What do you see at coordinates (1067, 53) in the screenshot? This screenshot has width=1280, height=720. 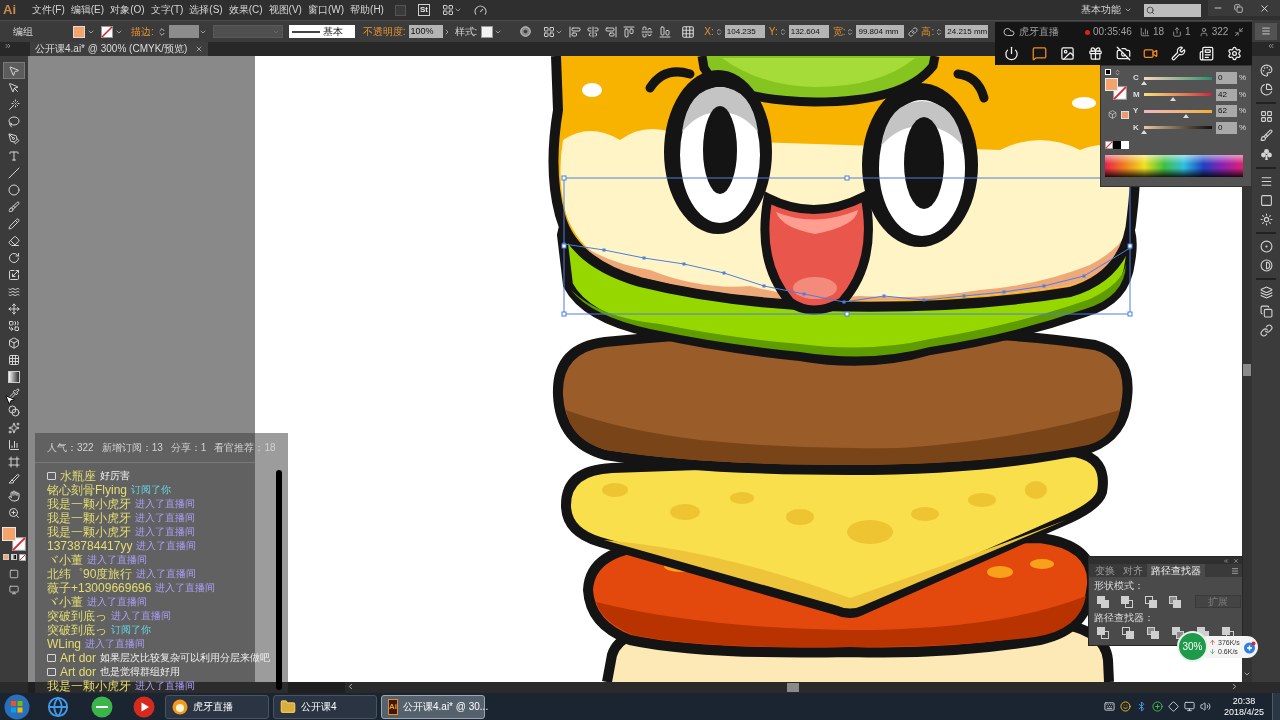 I see `image-icon` at bounding box center [1067, 53].